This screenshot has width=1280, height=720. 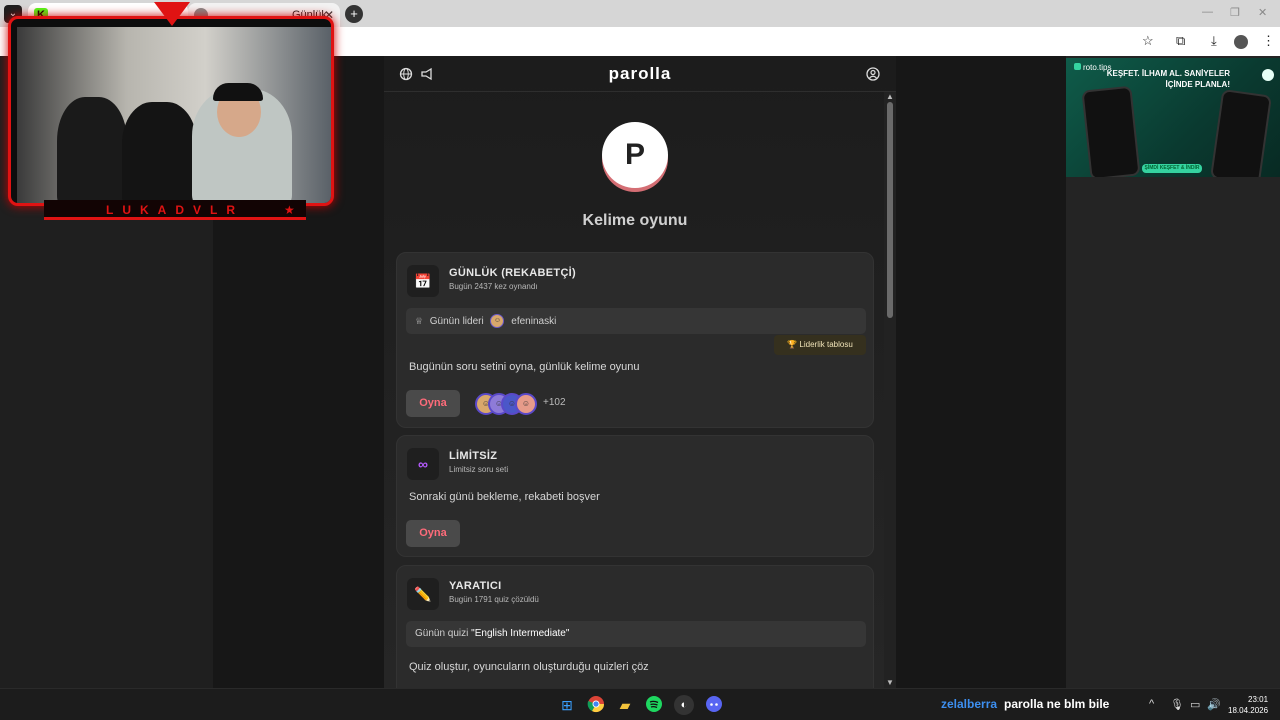 I want to click on spotify-icon, so click(x=654, y=705).